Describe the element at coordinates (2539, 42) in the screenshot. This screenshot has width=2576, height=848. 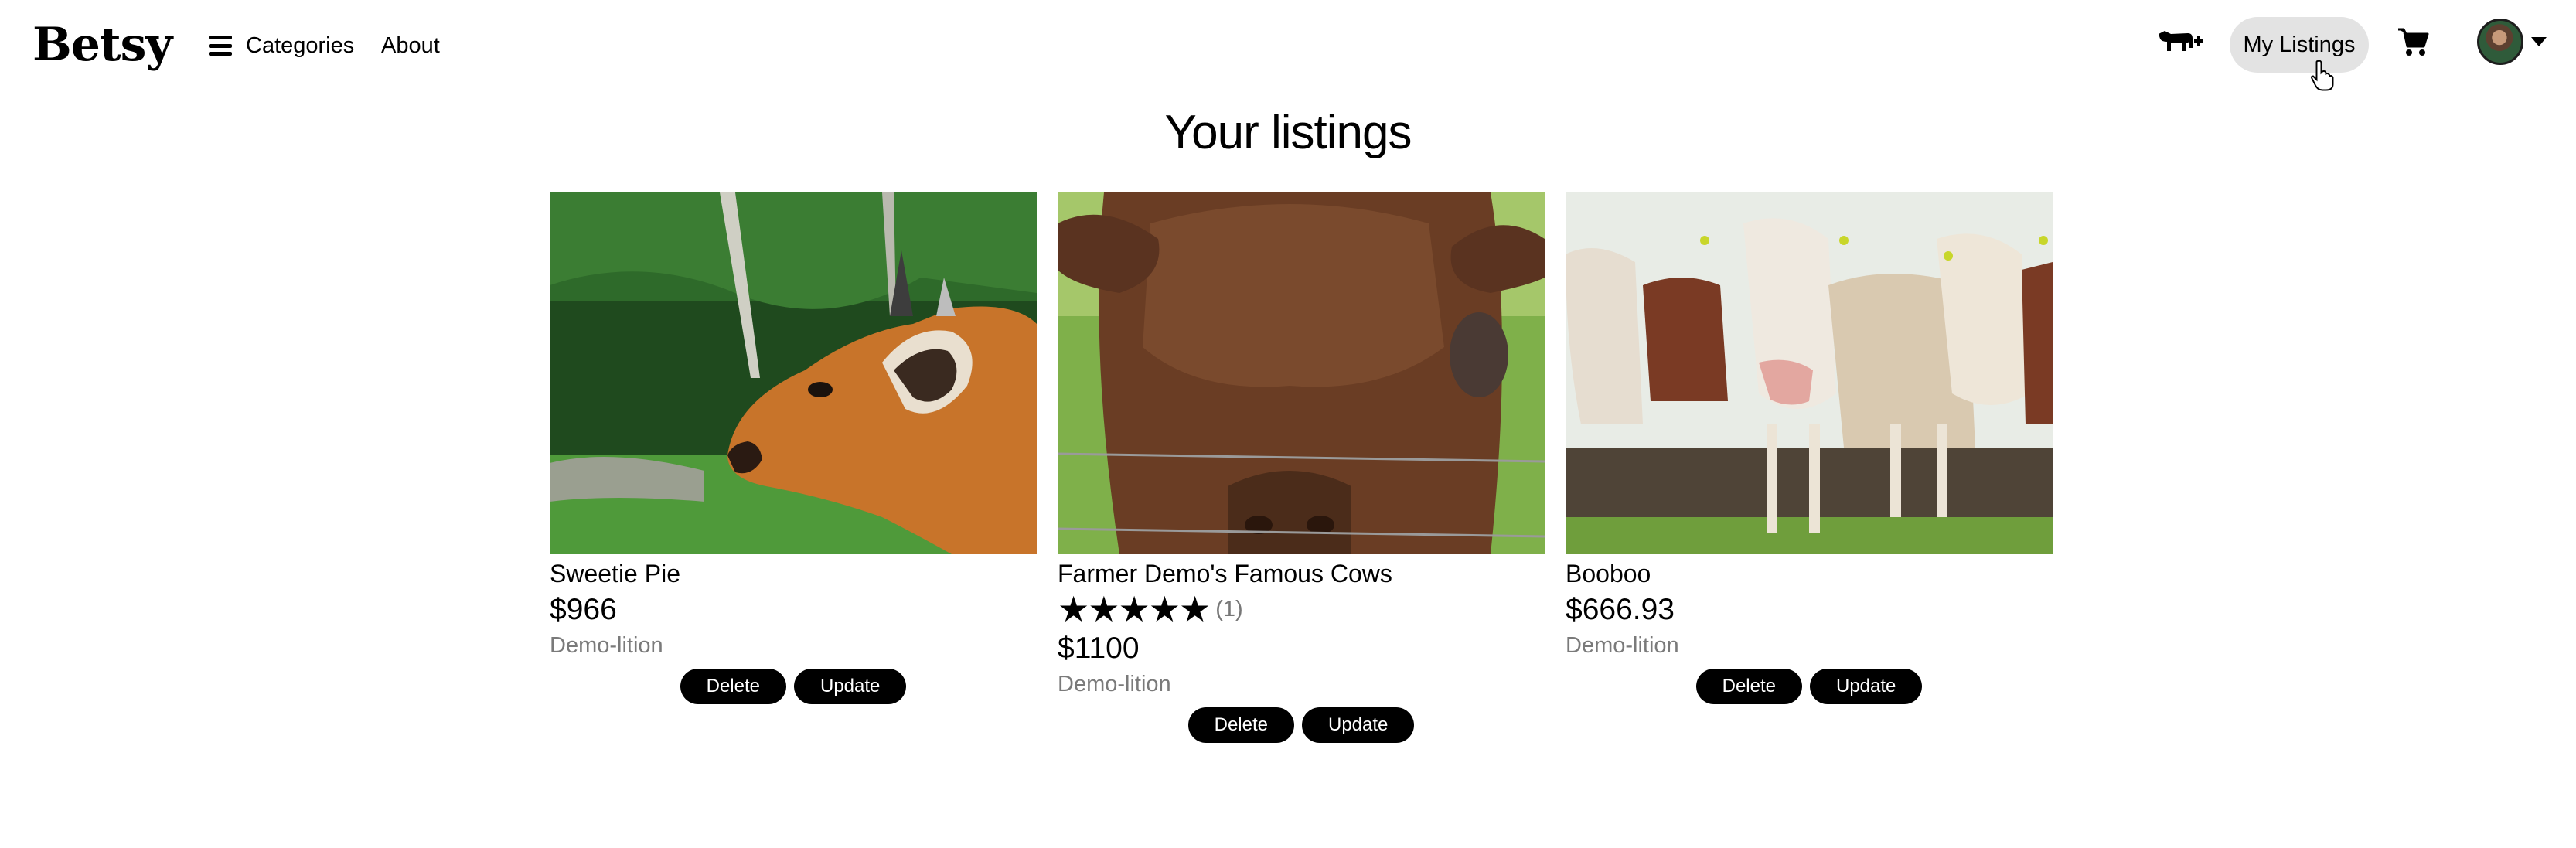
I see `chevron-down-icon` at that location.